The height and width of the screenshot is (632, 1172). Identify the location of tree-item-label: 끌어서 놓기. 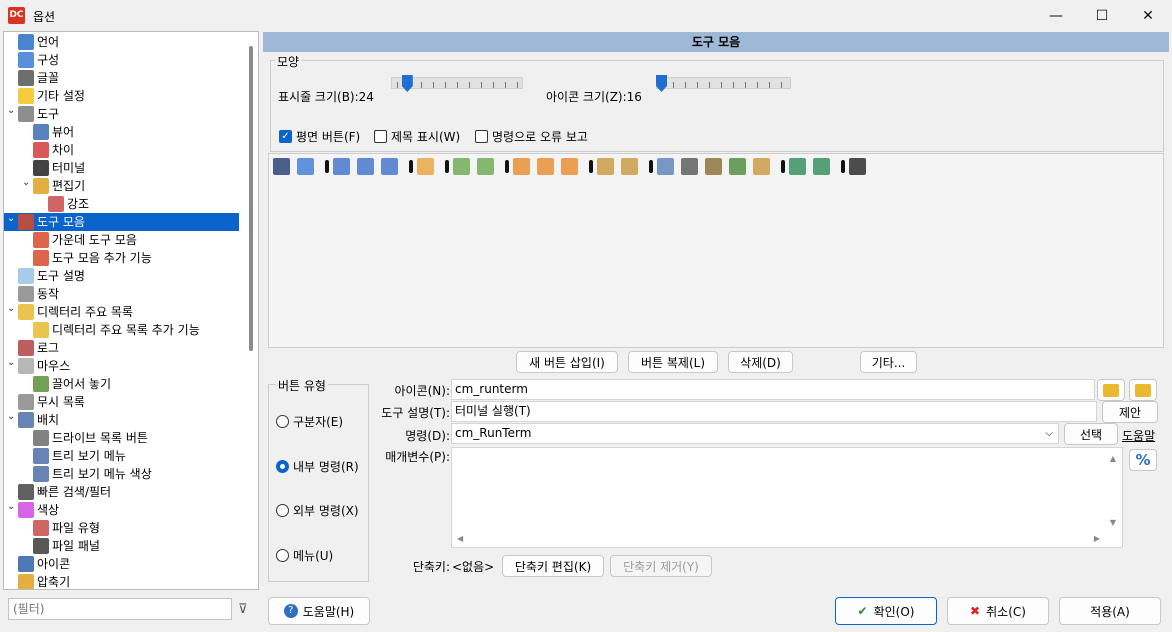
(82, 384).